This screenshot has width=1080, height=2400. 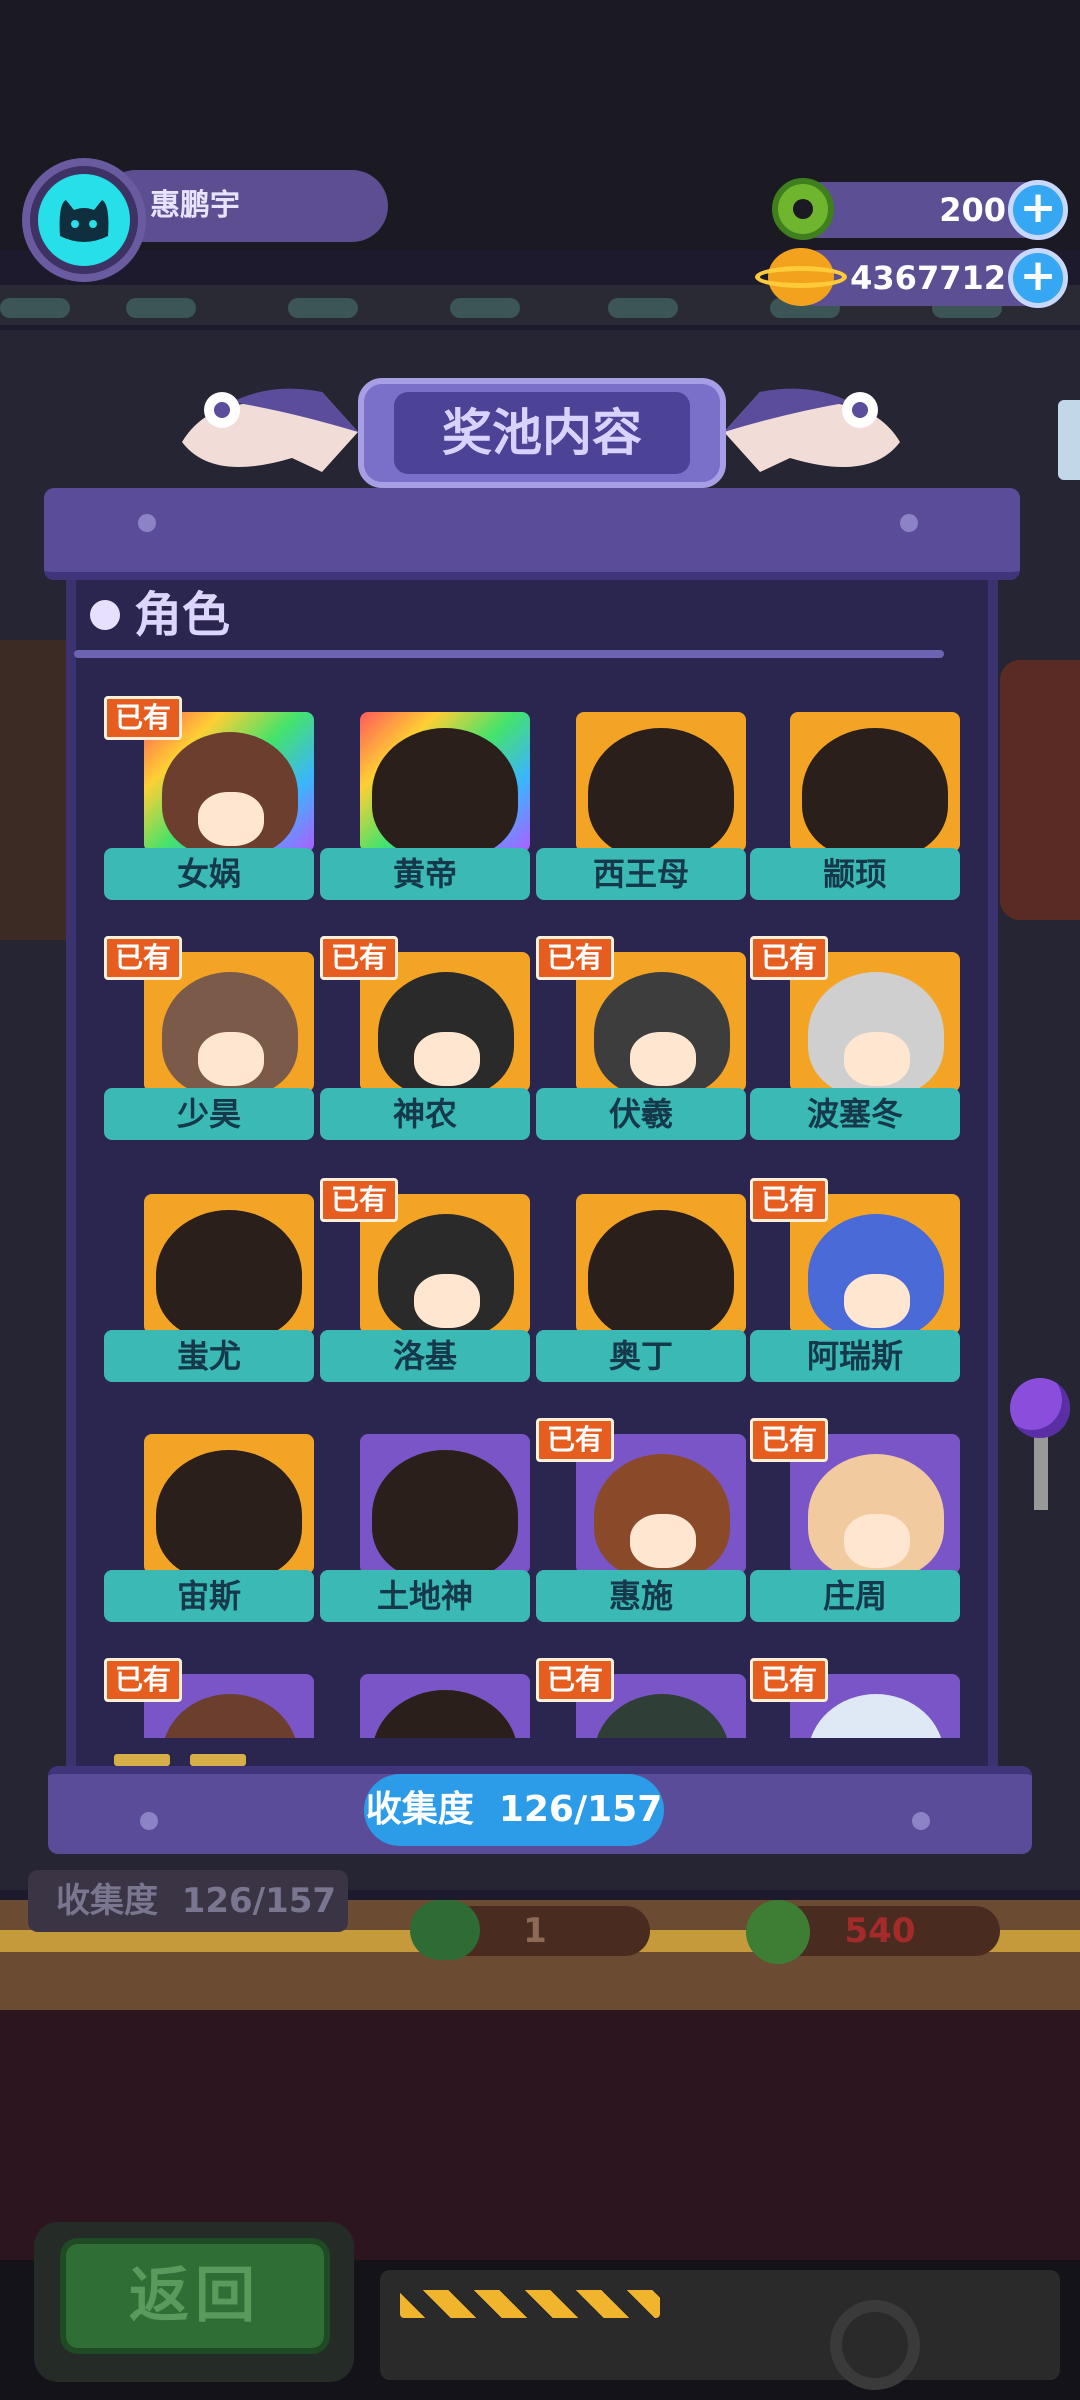 I want to click on side-tab, so click(x=1069, y=440).